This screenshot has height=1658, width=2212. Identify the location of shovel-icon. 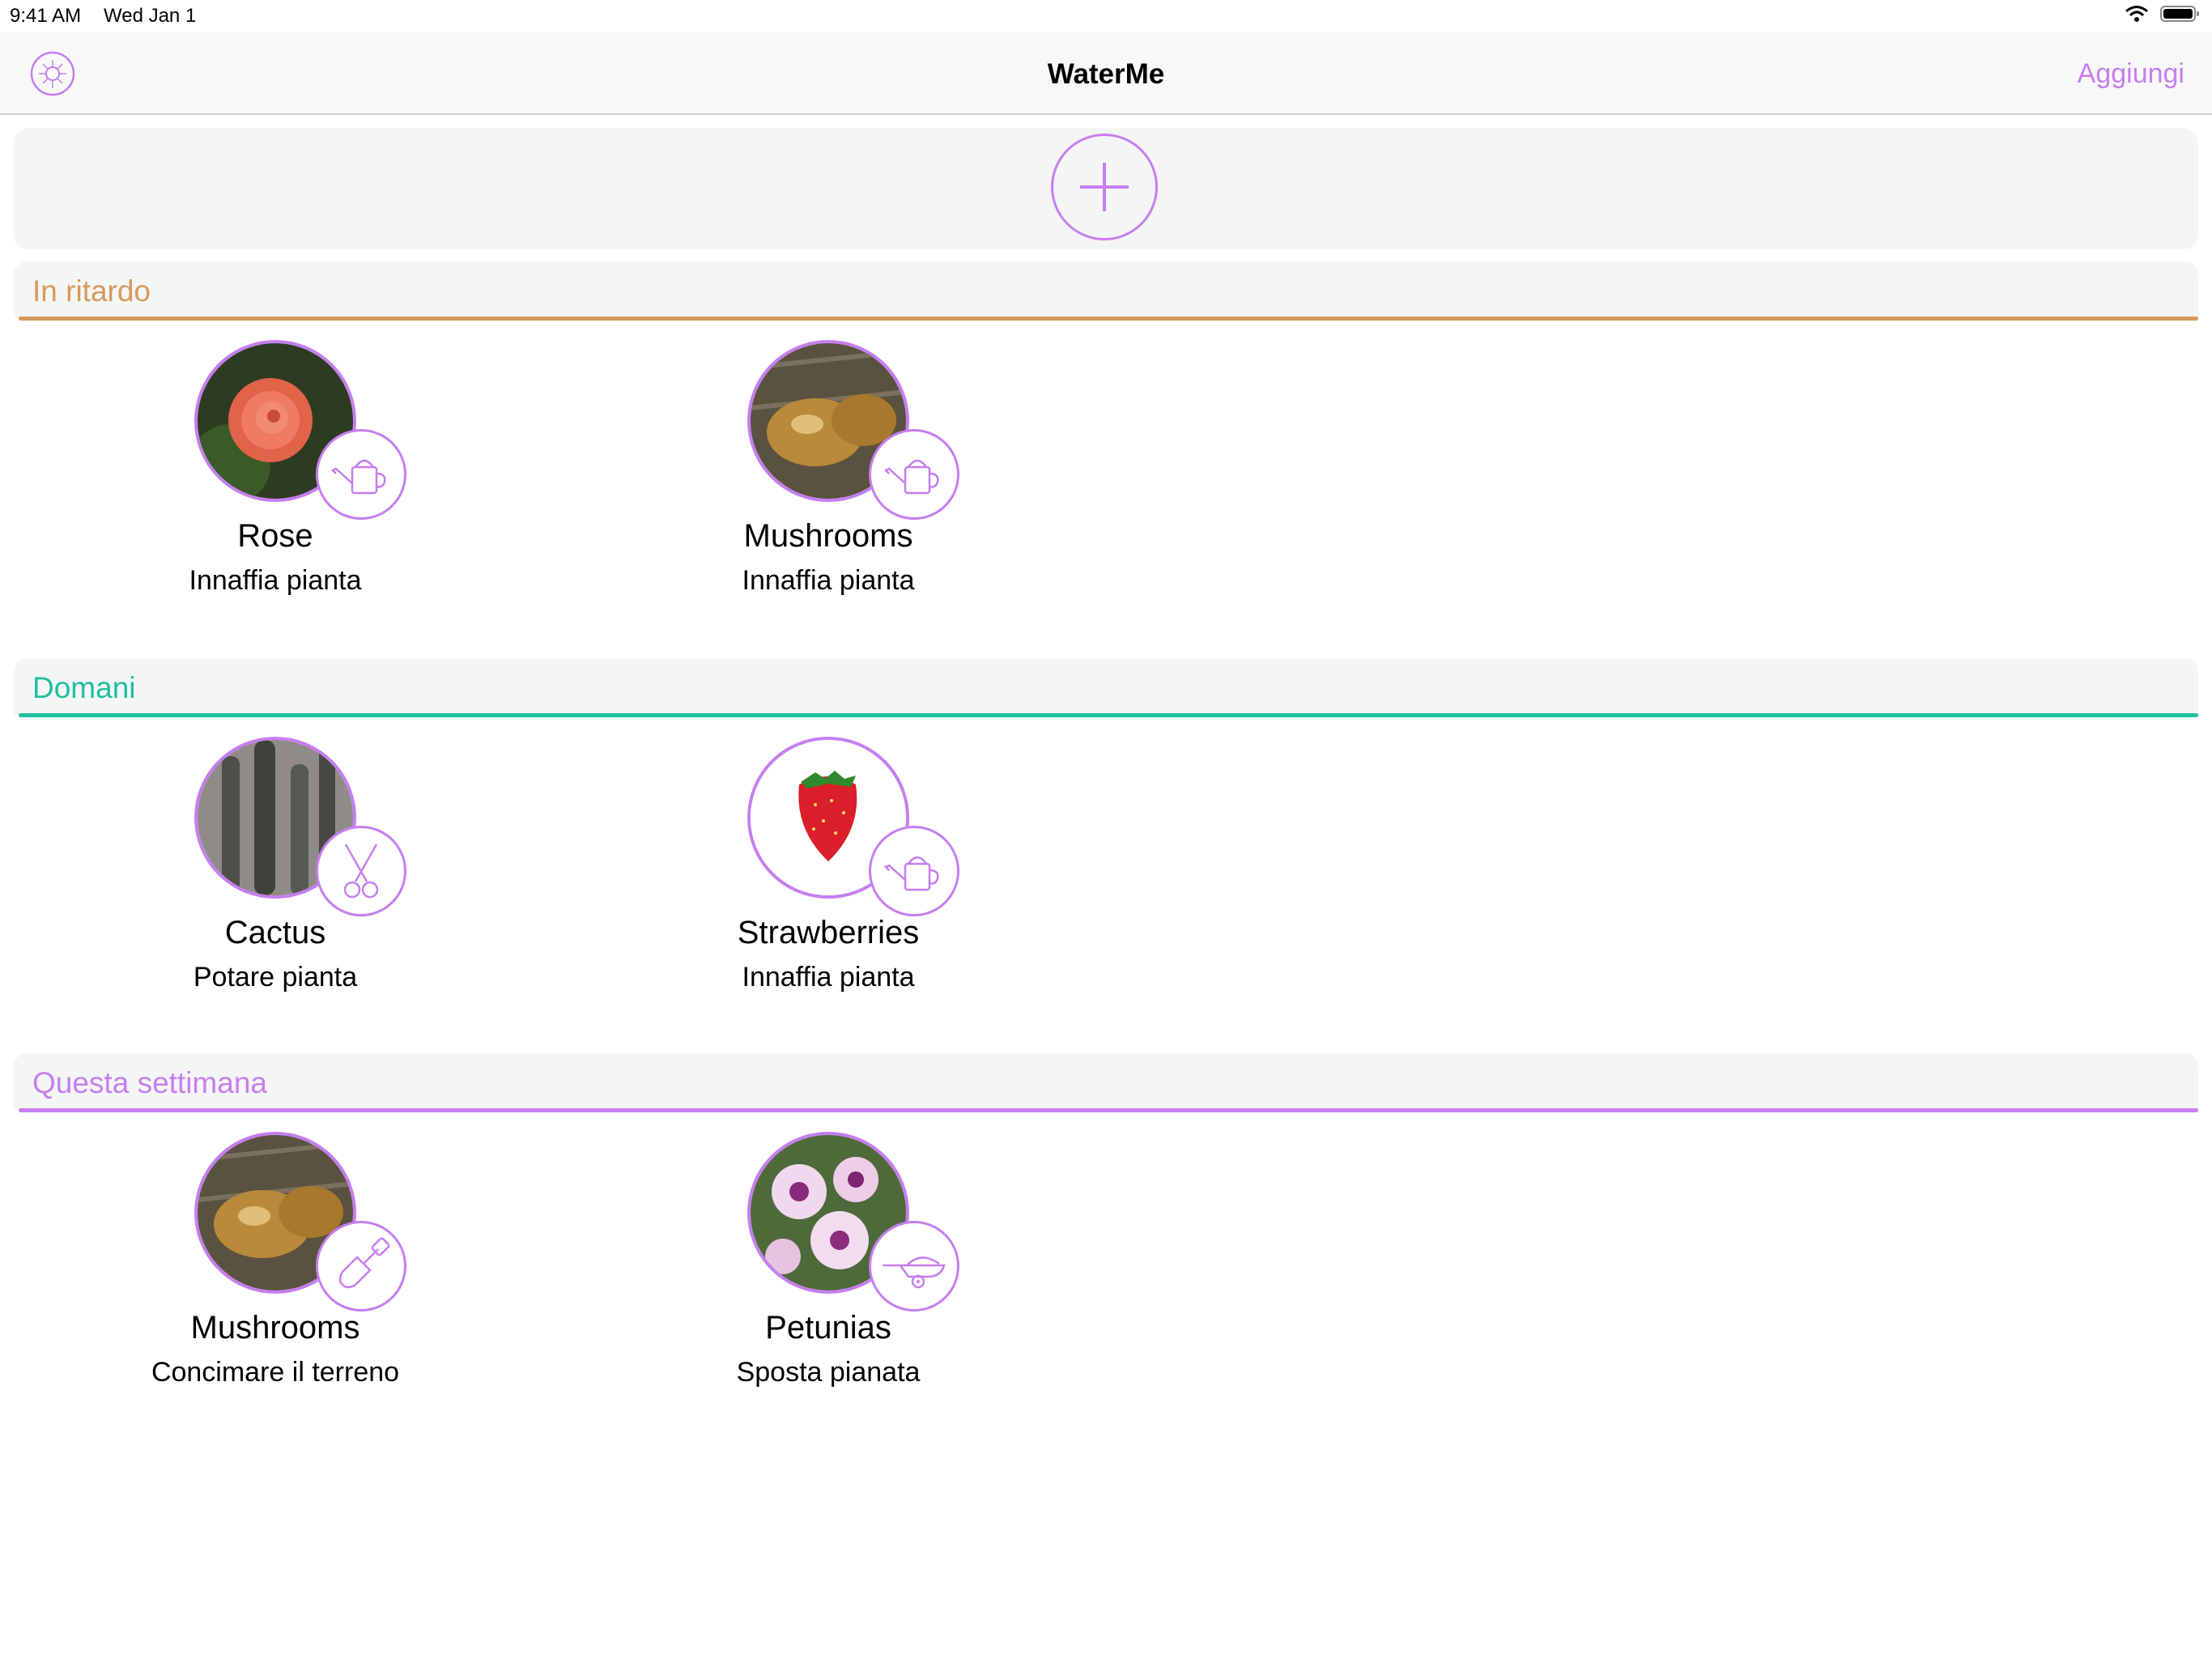
(361, 1266).